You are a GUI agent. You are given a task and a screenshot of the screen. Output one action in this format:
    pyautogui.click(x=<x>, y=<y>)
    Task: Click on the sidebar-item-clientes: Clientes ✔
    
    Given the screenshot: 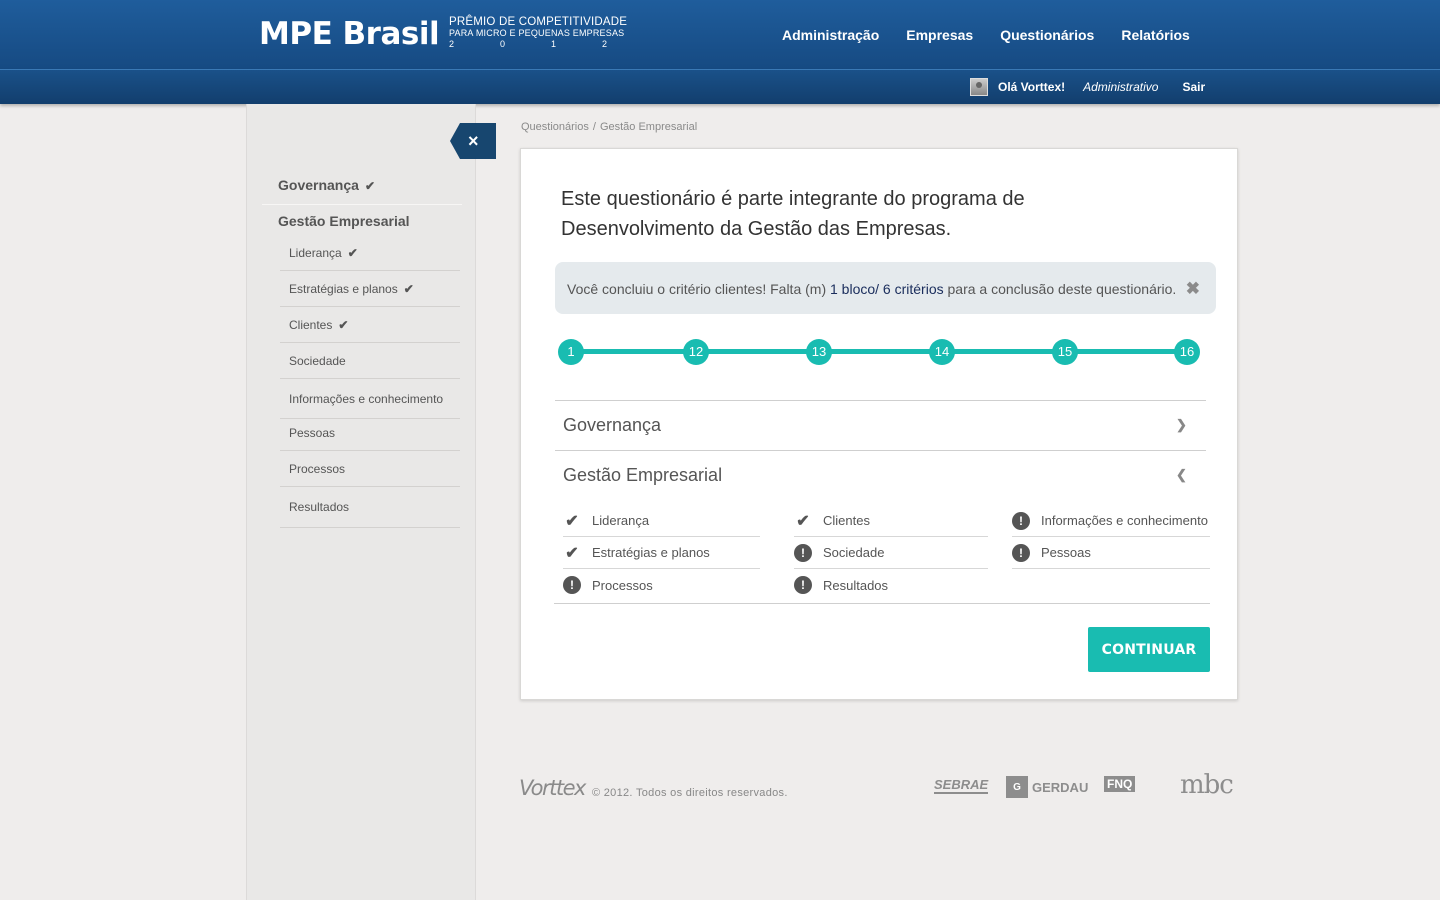 What is the action you would take?
    pyautogui.click(x=370, y=325)
    